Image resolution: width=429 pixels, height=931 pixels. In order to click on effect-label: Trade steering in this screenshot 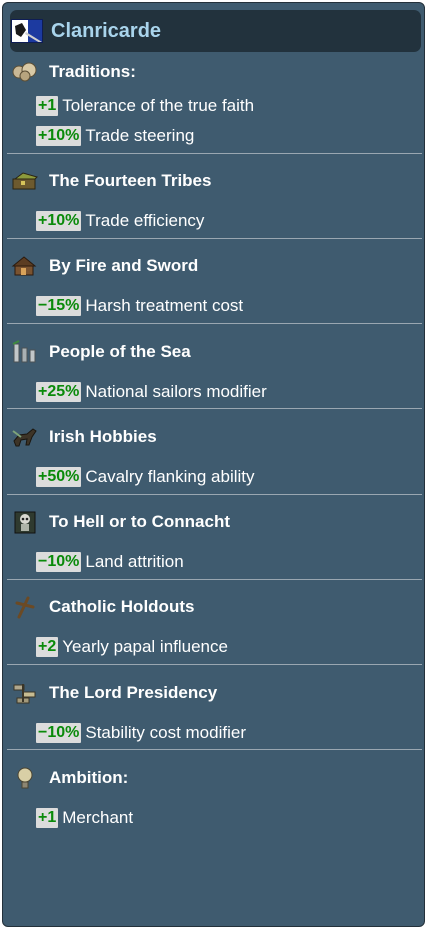, I will do `click(140, 135)`.